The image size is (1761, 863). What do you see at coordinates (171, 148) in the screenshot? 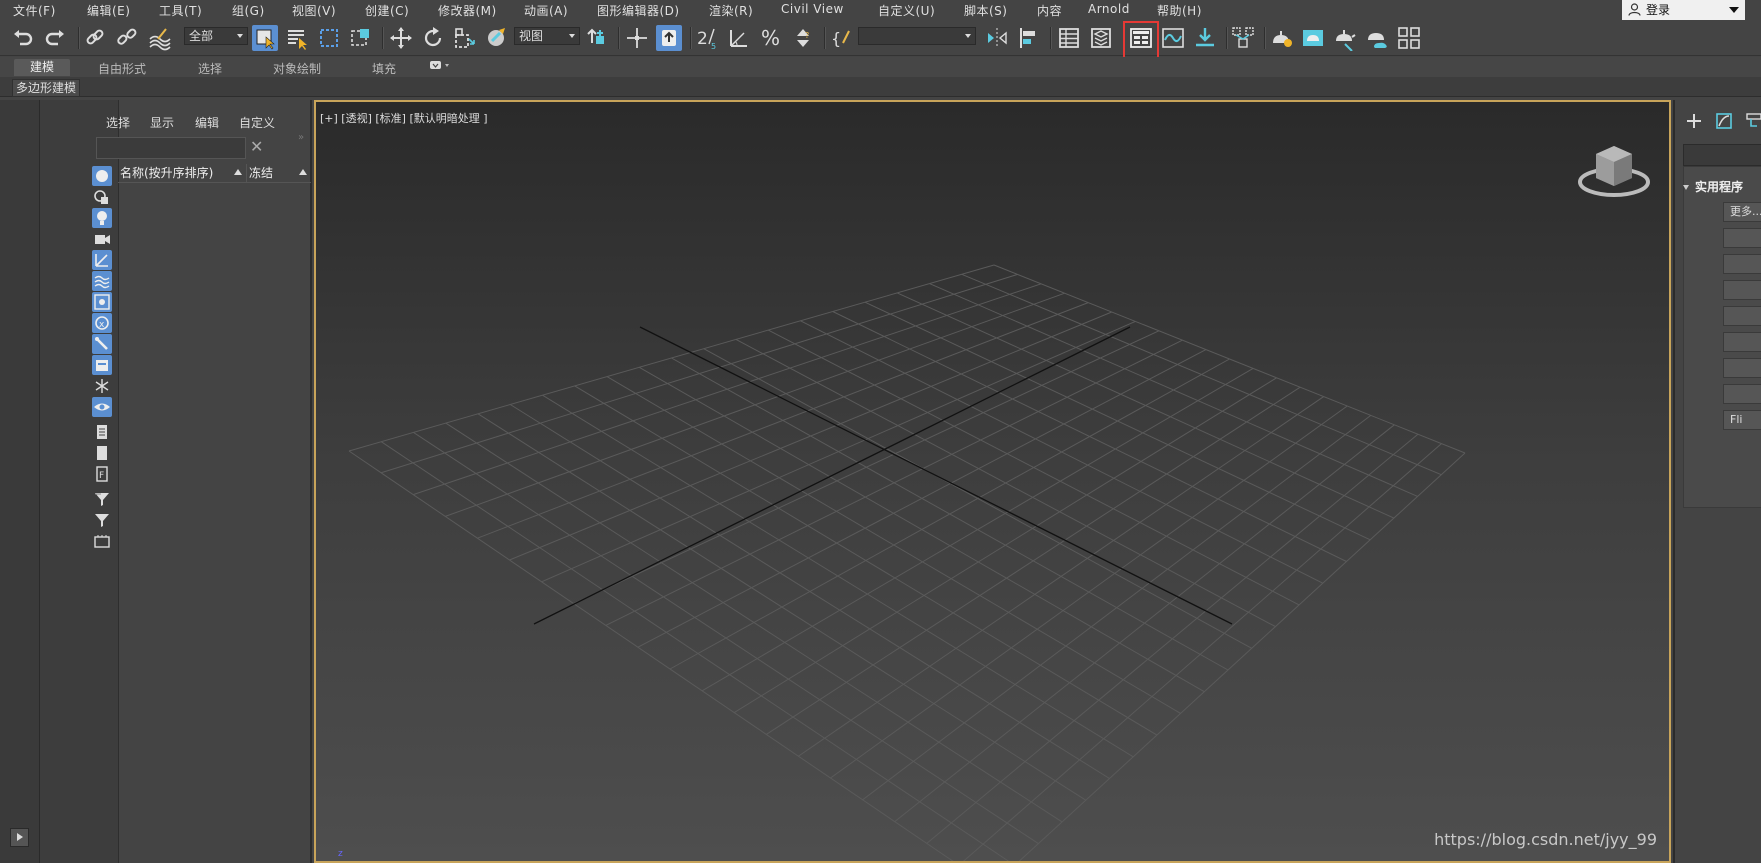
I see `explorer-search-input` at bounding box center [171, 148].